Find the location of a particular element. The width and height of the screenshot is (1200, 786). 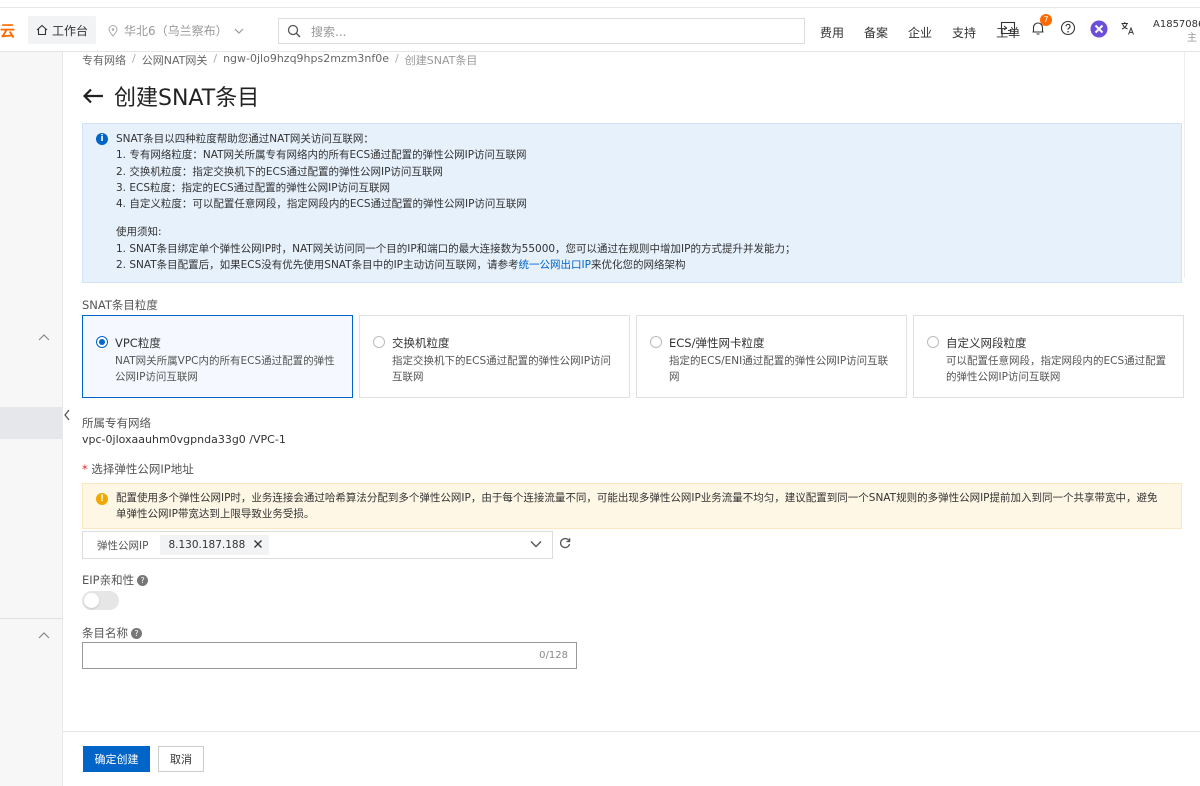

option-desc: 指定的ECS/ENI通过配置的弹性公网IP访问互联网 is located at coordinates (779, 369).